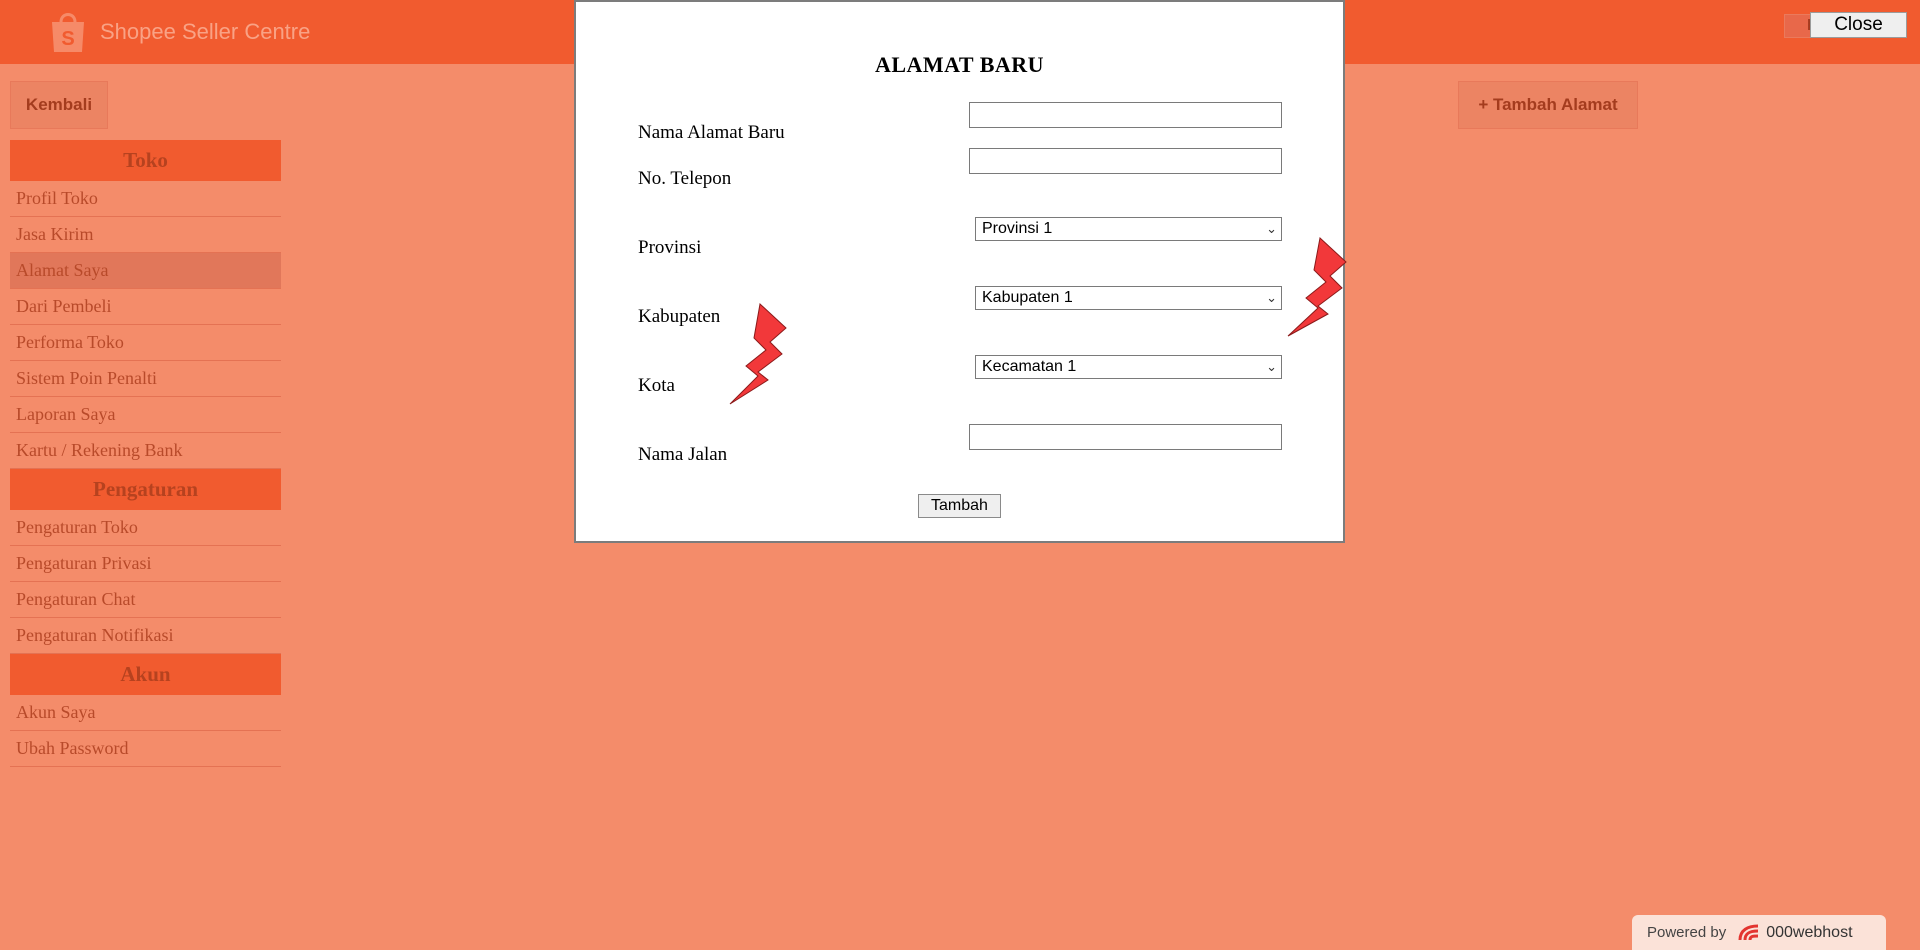 This screenshot has width=1920, height=950. I want to click on sidebar-item-akun-saya: Akun Saya, so click(145, 713).